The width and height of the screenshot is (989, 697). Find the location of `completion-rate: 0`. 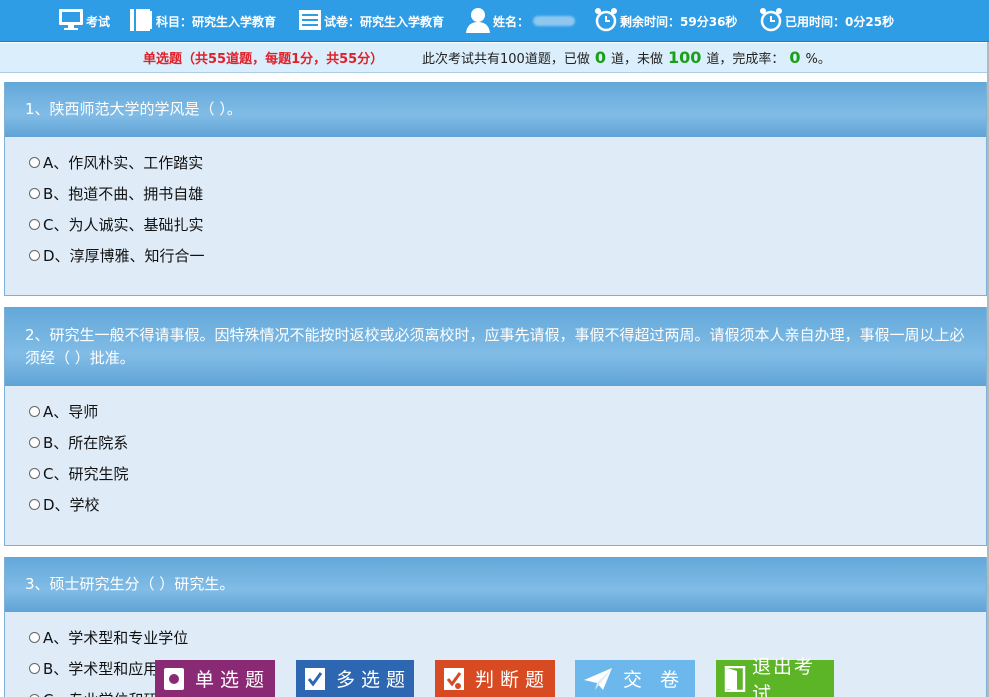

completion-rate: 0 is located at coordinates (795, 57).